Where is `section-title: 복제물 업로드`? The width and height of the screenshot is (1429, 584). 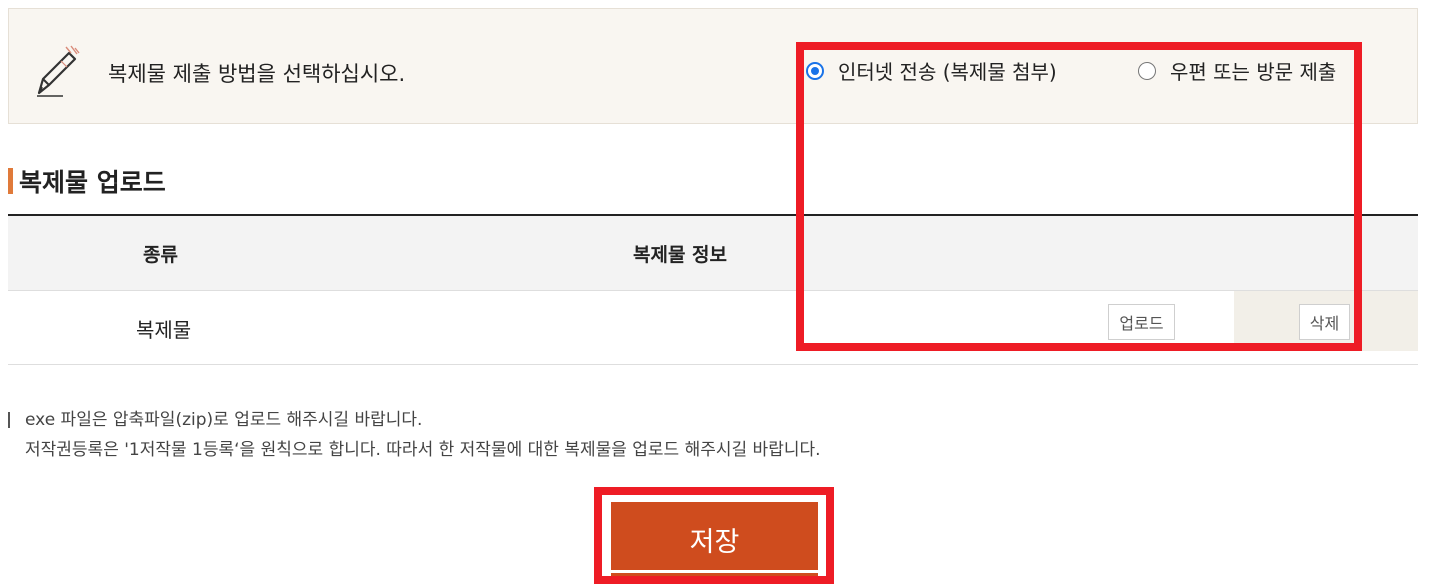
section-title: 복제물 업로드 is located at coordinates (87, 181).